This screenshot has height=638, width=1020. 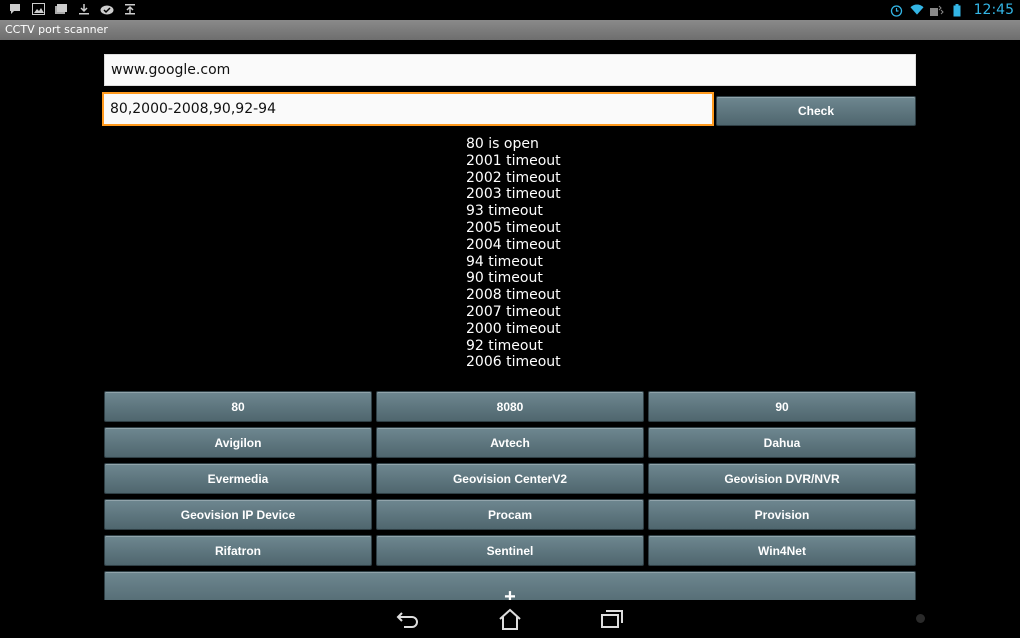 What do you see at coordinates (510, 406) in the screenshot?
I see `preset-button-8080: 8080` at bounding box center [510, 406].